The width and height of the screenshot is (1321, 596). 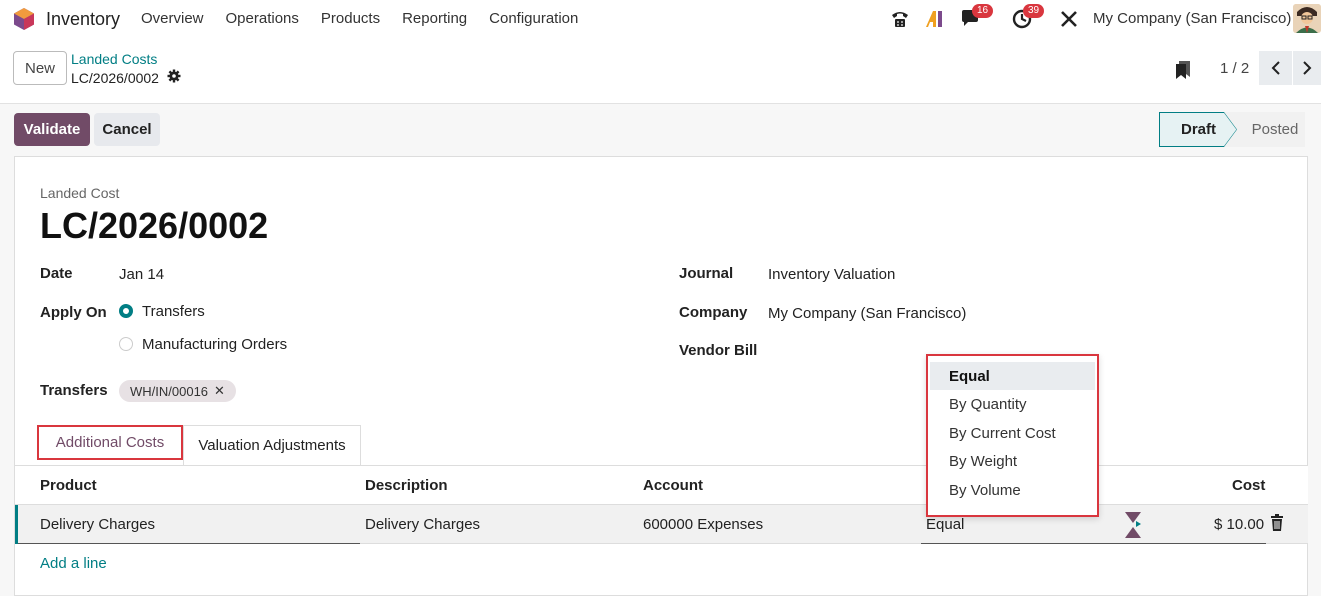 I want to click on option-by-weight: By Weight, so click(x=1012, y=461).